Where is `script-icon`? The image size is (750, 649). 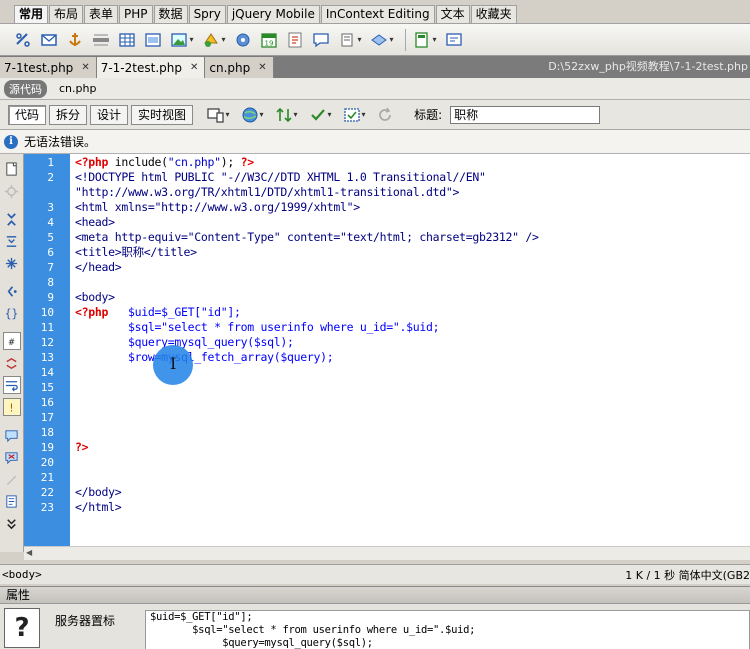 script-icon is located at coordinates (382, 40).